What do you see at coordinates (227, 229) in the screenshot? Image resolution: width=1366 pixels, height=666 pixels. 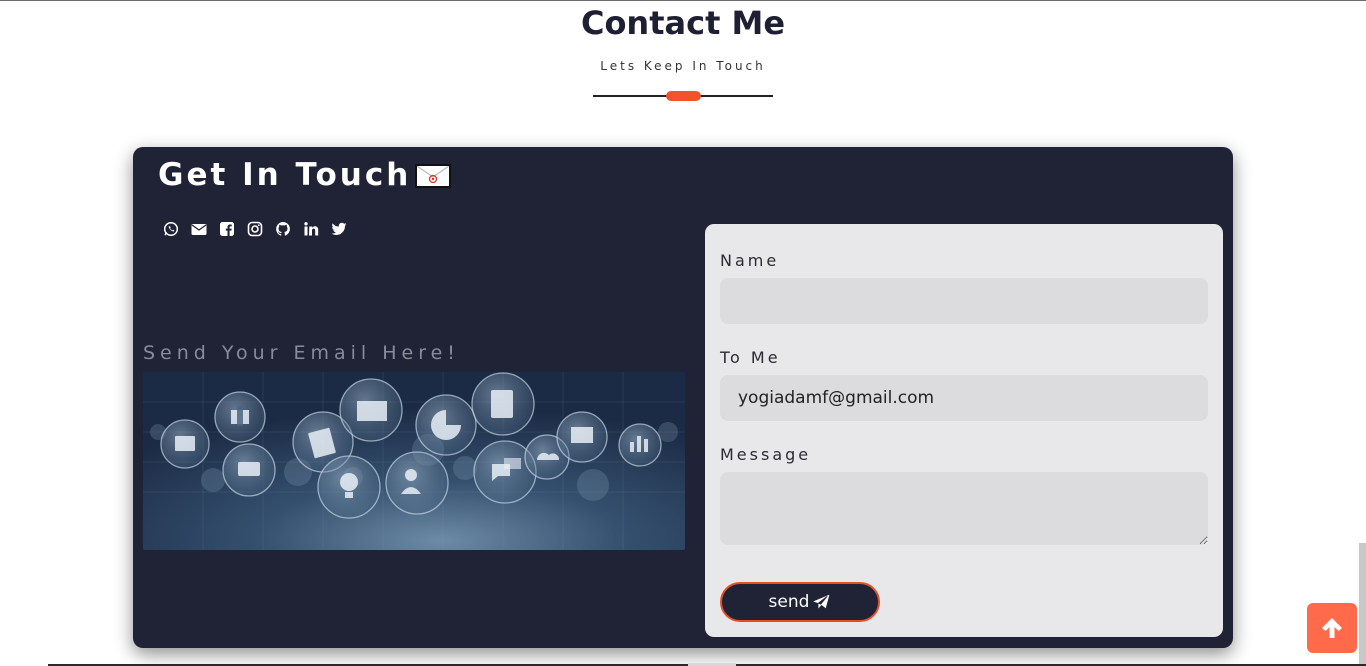 I see `facebook-icon` at bounding box center [227, 229].